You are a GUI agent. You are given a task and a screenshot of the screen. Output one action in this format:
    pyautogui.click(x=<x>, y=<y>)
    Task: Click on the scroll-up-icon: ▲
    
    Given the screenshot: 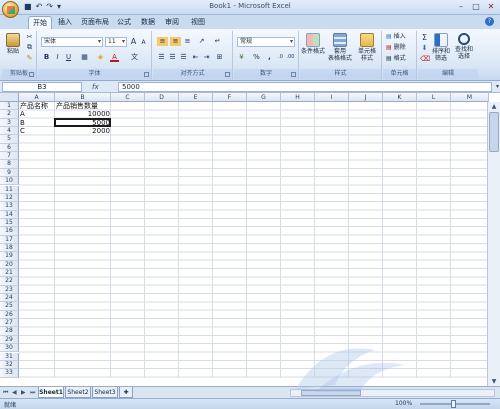 What is the action you would take?
    pyautogui.click(x=494, y=106)
    